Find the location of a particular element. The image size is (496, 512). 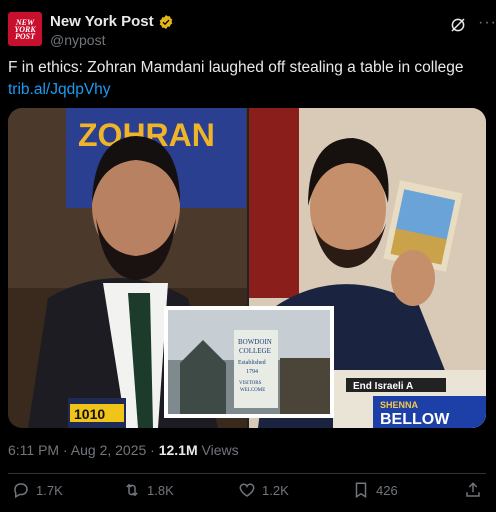

bookmark-button: 426 is located at coordinates (375, 490).